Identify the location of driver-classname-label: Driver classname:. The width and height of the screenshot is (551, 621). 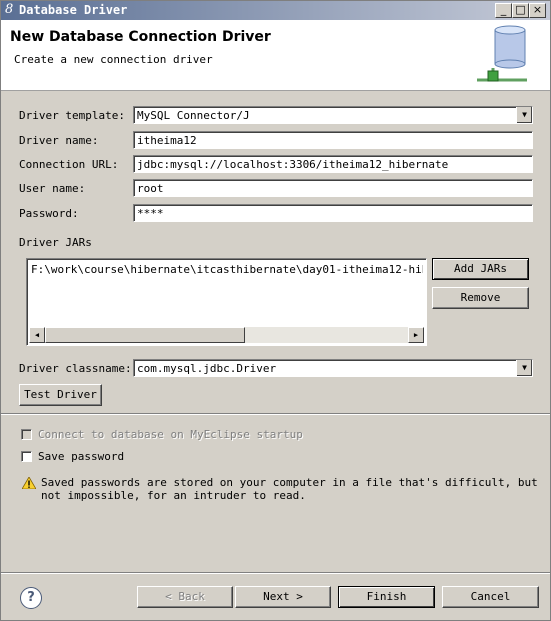
(75, 368).